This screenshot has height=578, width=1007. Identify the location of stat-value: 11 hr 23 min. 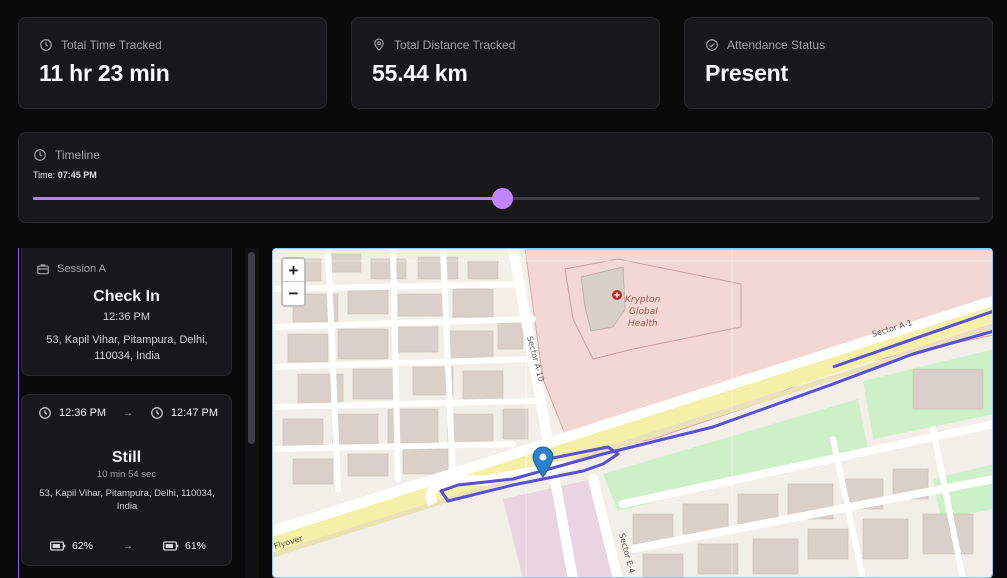
(104, 73).